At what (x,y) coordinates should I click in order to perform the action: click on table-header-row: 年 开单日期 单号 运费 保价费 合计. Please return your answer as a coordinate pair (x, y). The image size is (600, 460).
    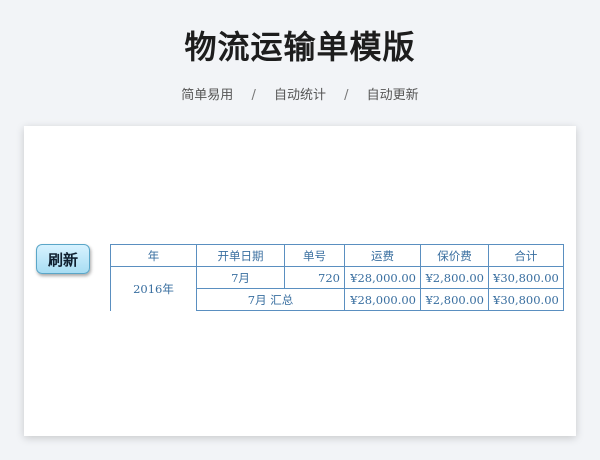
    Looking at the image, I should click on (337, 255).